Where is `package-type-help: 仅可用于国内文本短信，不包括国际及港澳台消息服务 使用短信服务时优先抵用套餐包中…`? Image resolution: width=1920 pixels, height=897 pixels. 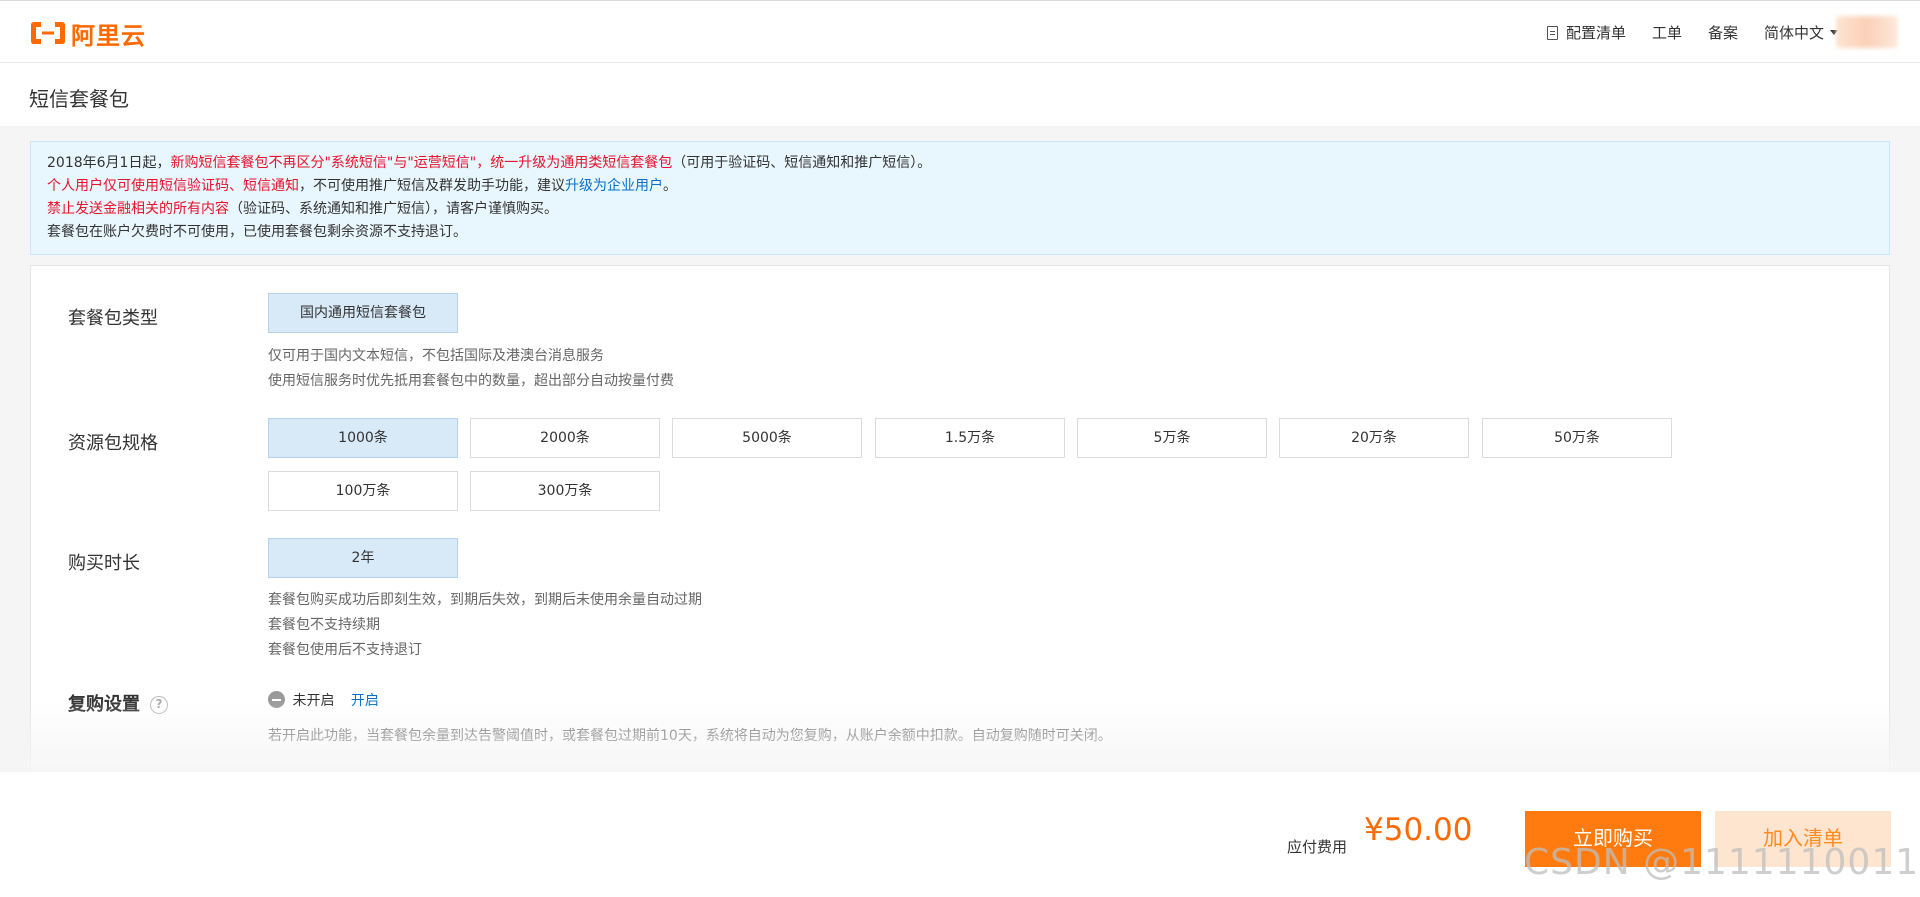
package-type-help: 仅可用于国内文本短信，不包括国际及港澳台消息服务 使用短信服务时优先抵用套餐包中… is located at coordinates (471, 369).